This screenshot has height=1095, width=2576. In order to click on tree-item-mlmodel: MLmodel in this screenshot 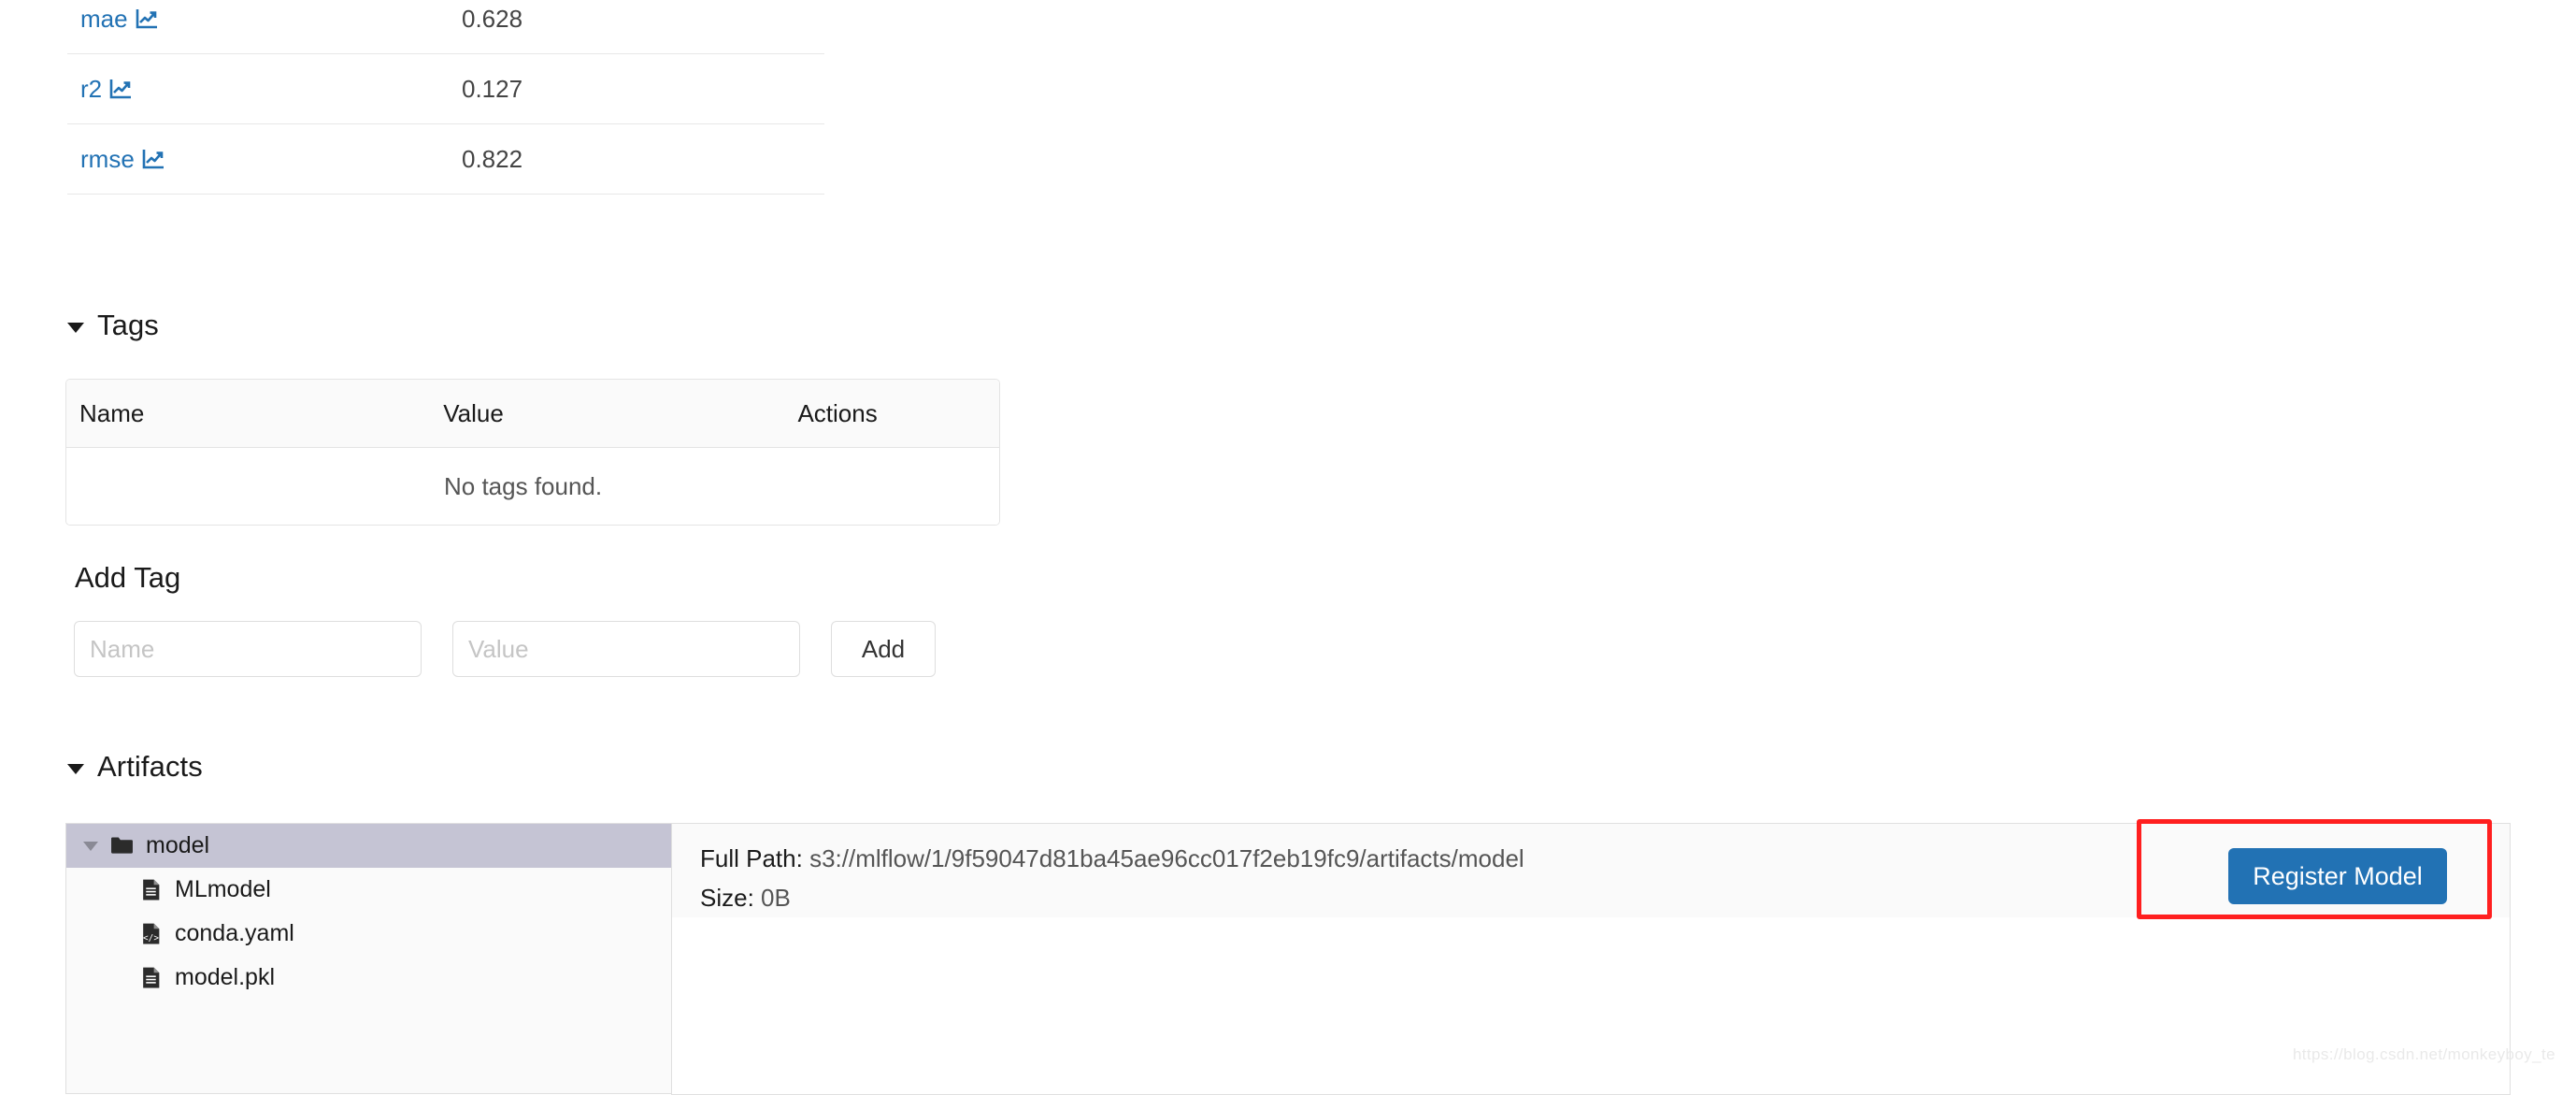, I will do `click(368, 890)`.